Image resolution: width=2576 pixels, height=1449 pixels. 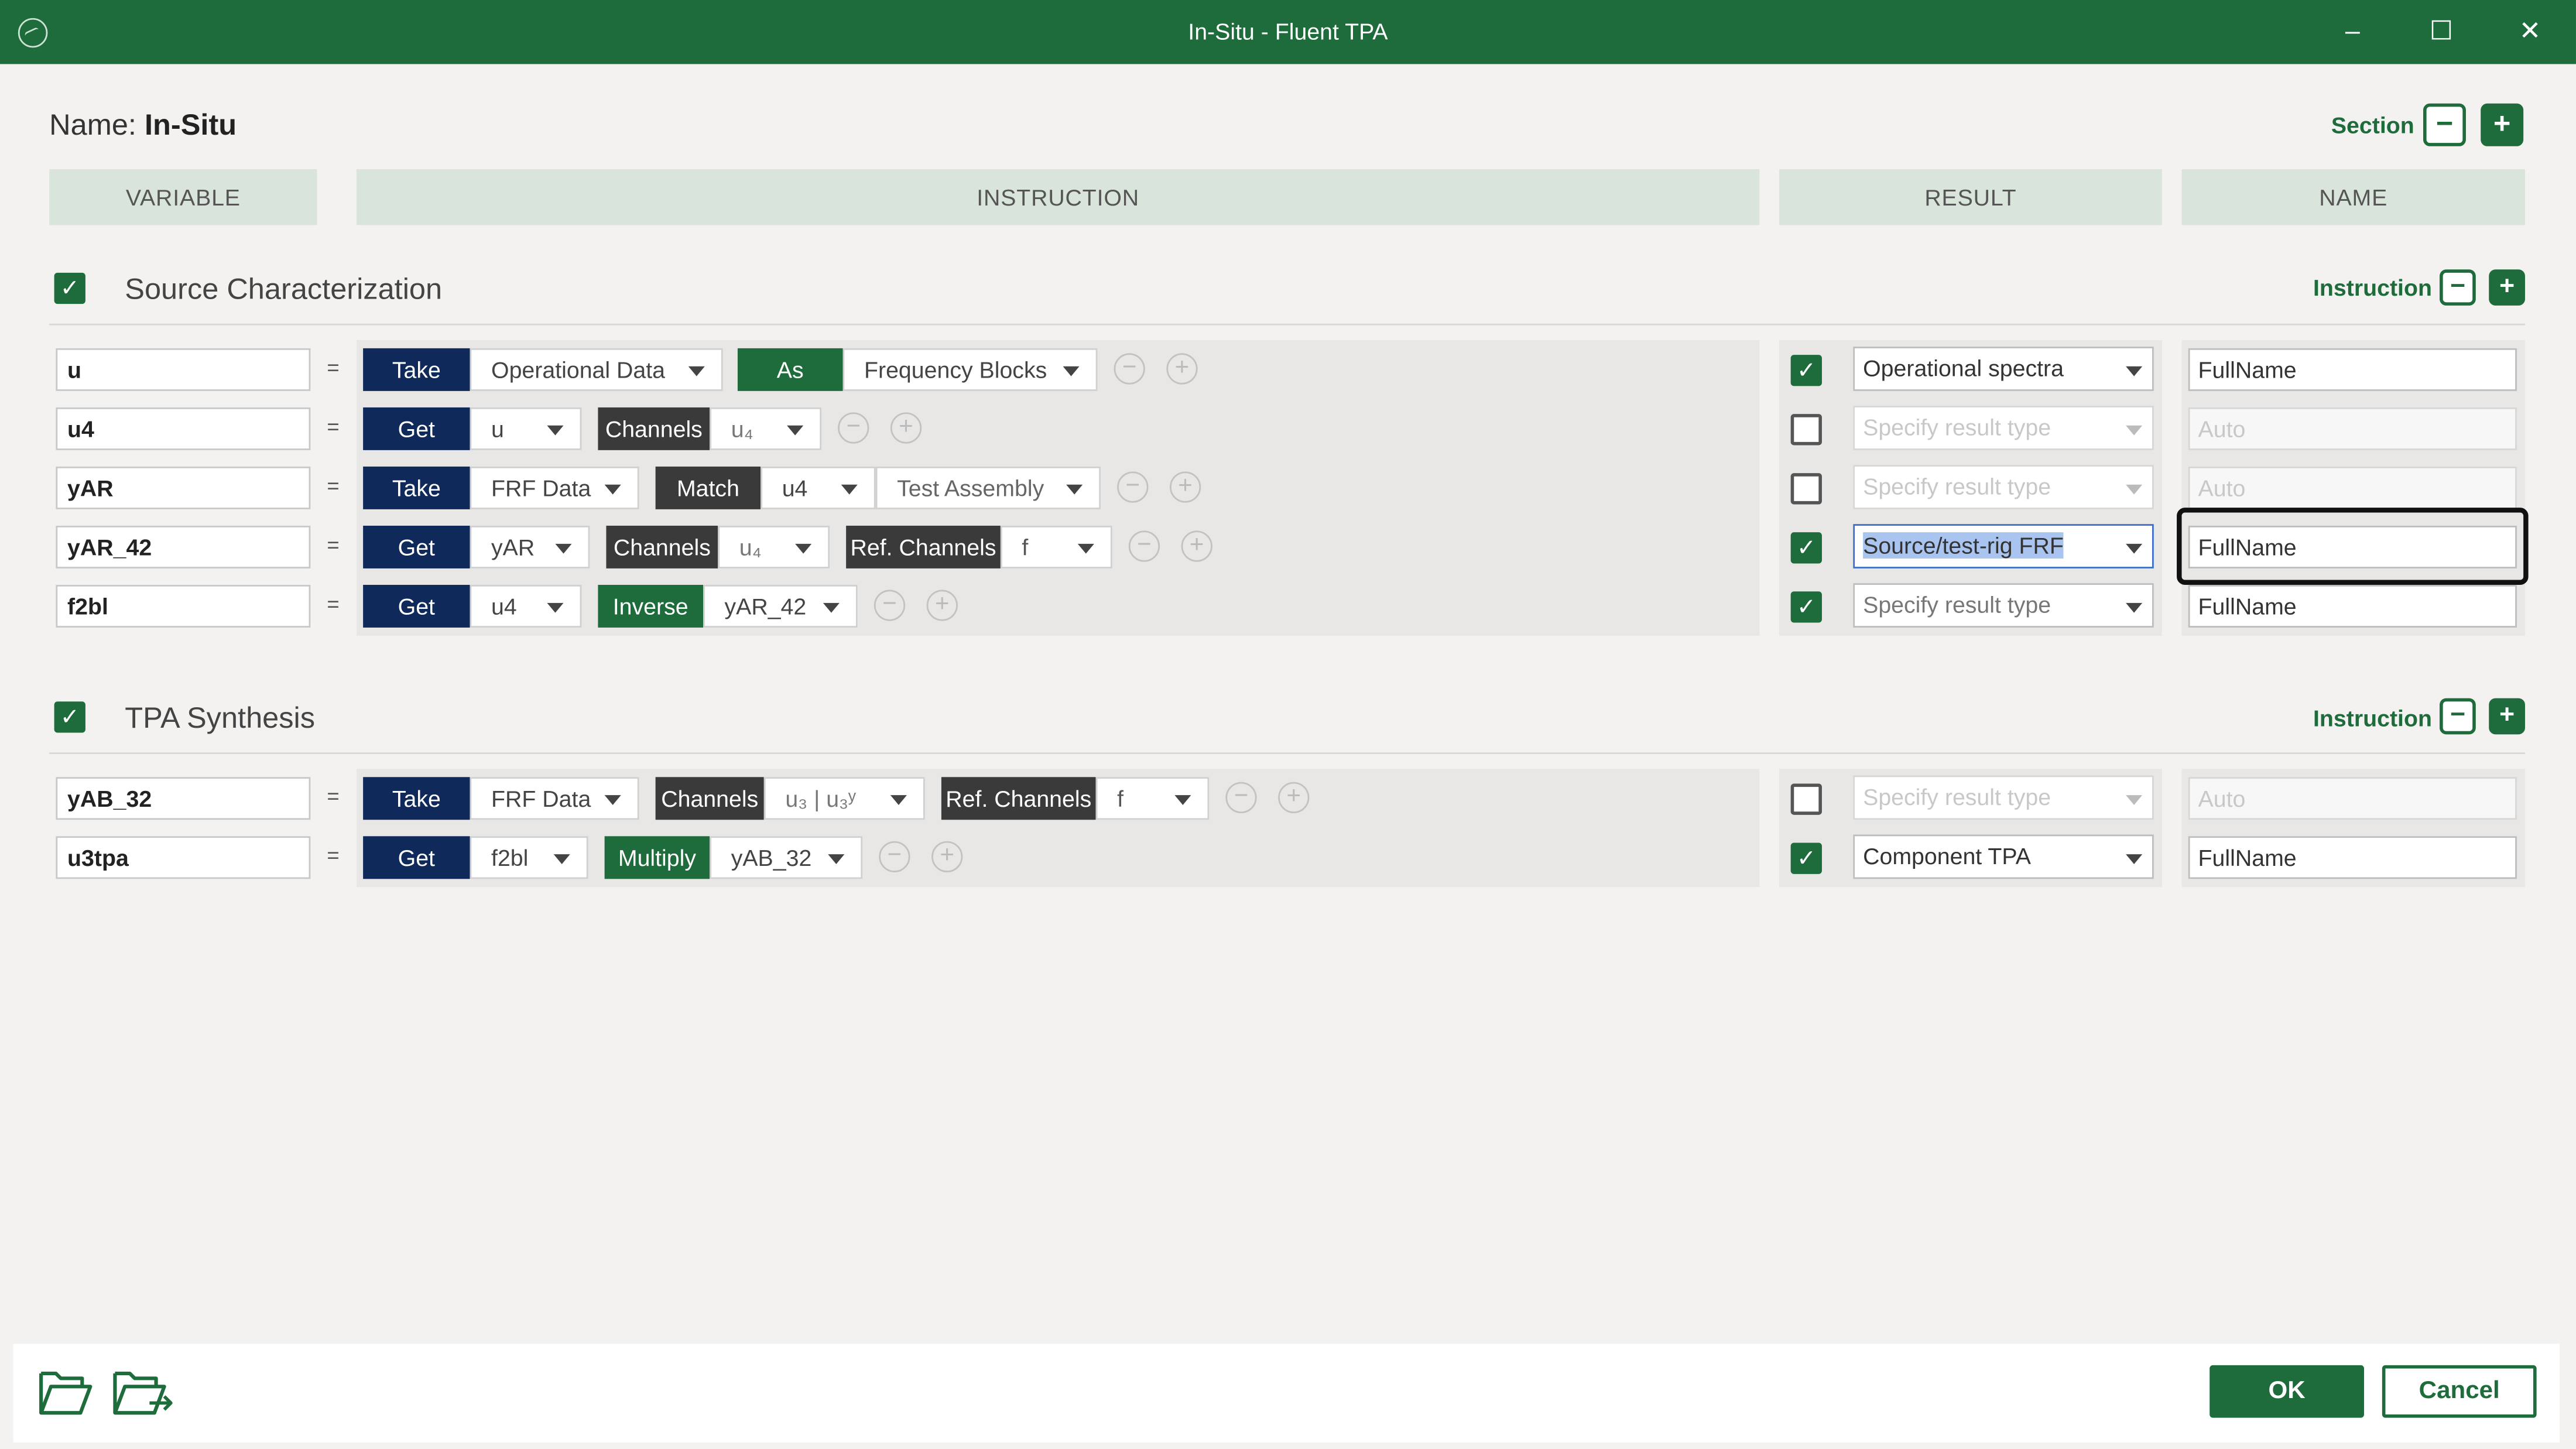 What do you see at coordinates (526, 606) in the screenshot?
I see `source-dropdown: u4` at bounding box center [526, 606].